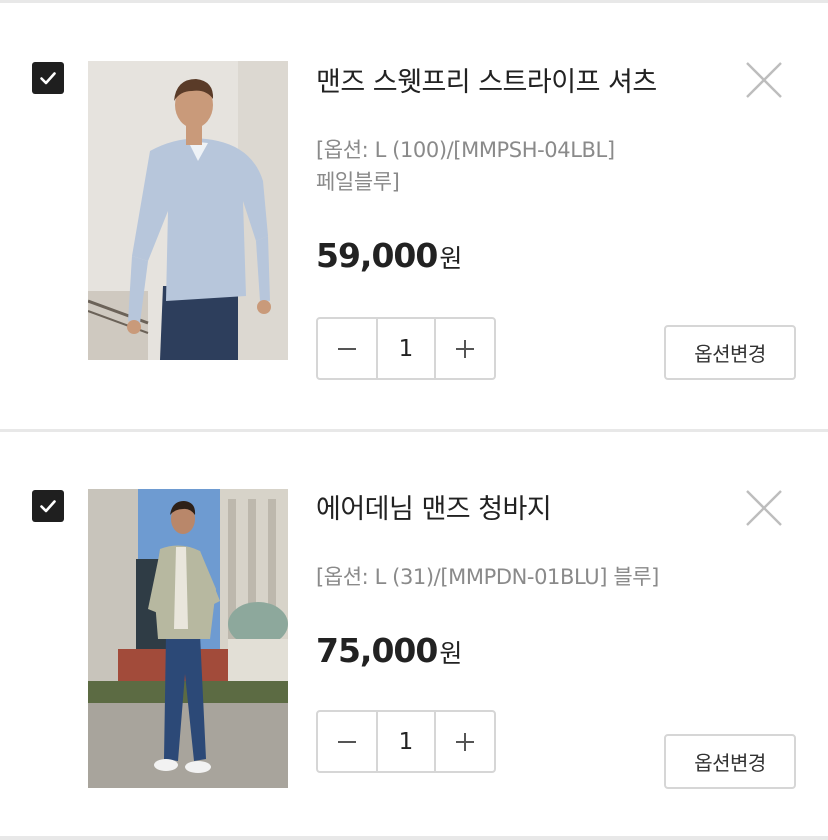  What do you see at coordinates (414, 838) in the screenshot?
I see `bottom-divider` at bounding box center [414, 838].